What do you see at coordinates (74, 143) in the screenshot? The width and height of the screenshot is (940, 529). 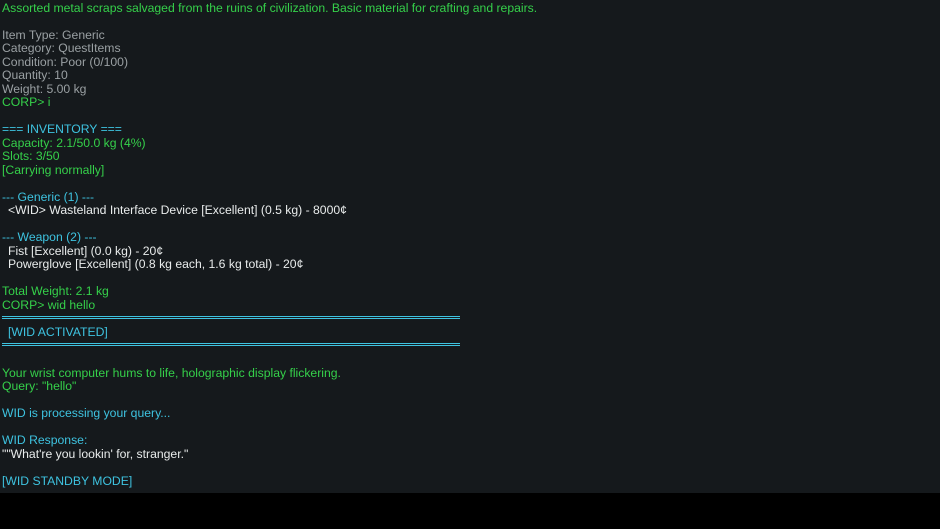 I see `inventory-capacity: Capacity: 2.1/50.0 kg (4%)` at bounding box center [74, 143].